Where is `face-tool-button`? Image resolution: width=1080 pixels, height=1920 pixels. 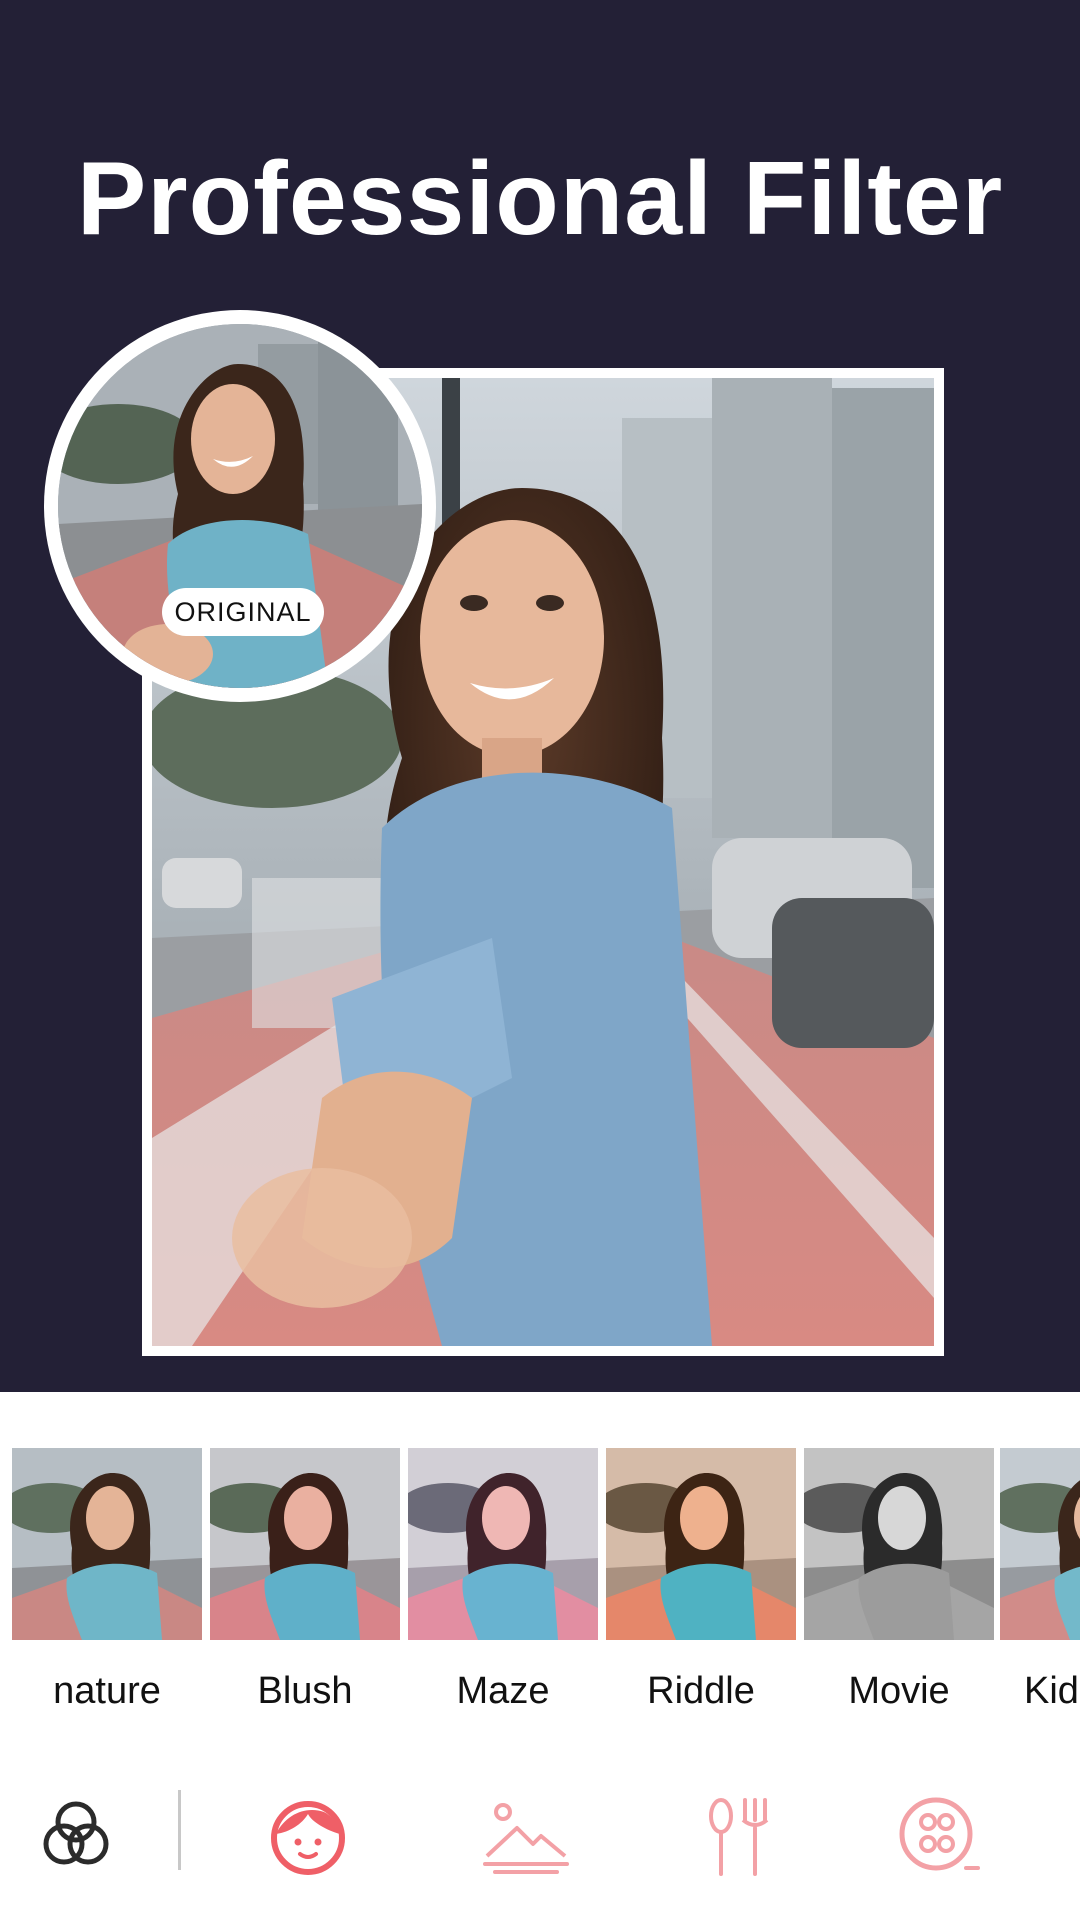 face-tool-button is located at coordinates (308, 1836).